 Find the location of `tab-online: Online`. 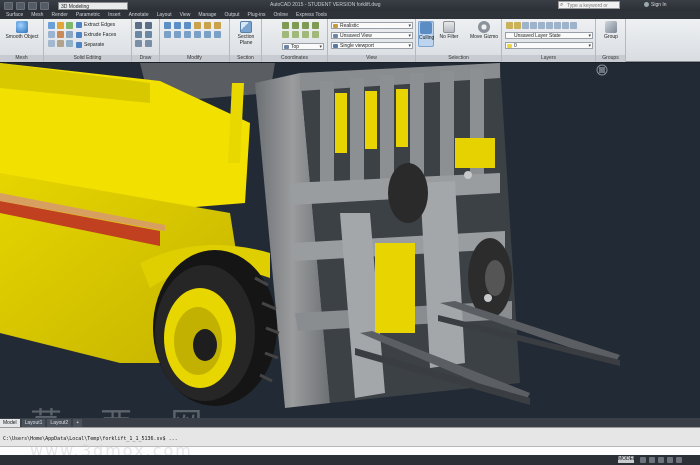

tab-online: Online is located at coordinates (281, 15).